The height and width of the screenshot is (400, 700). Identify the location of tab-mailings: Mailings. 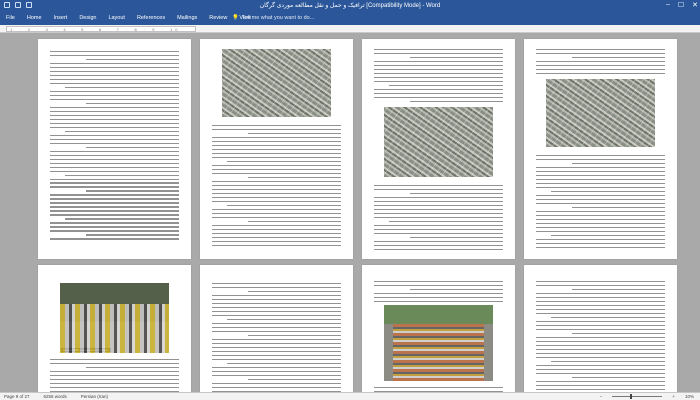
(187, 18).